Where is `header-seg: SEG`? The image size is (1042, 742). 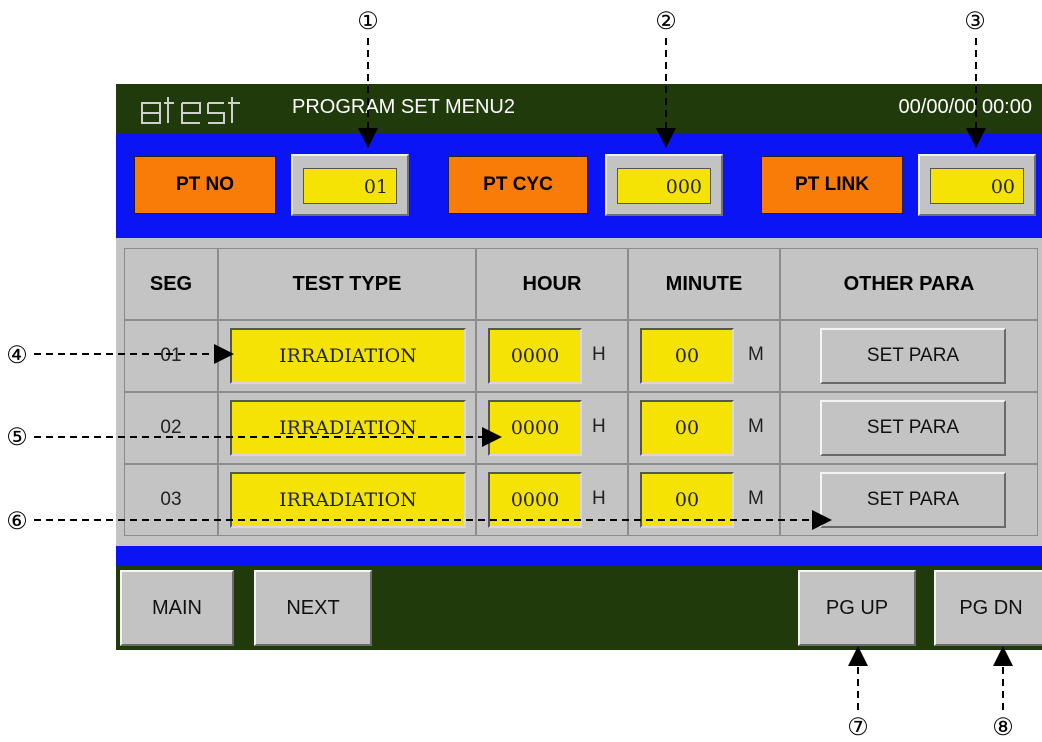 header-seg: SEG is located at coordinates (171, 284).